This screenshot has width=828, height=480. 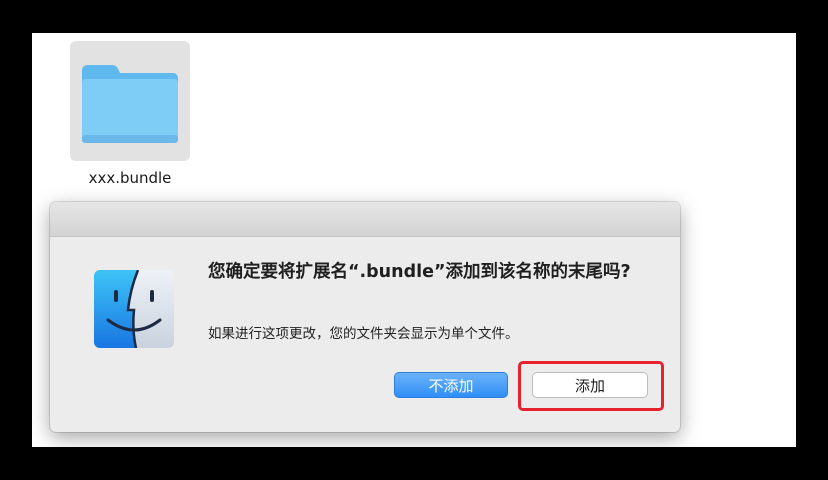 I want to click on dialog-title: 您确定要将扩展名“.bundle”添加到该名称的末尾吗?, so click(x=419, y=272).